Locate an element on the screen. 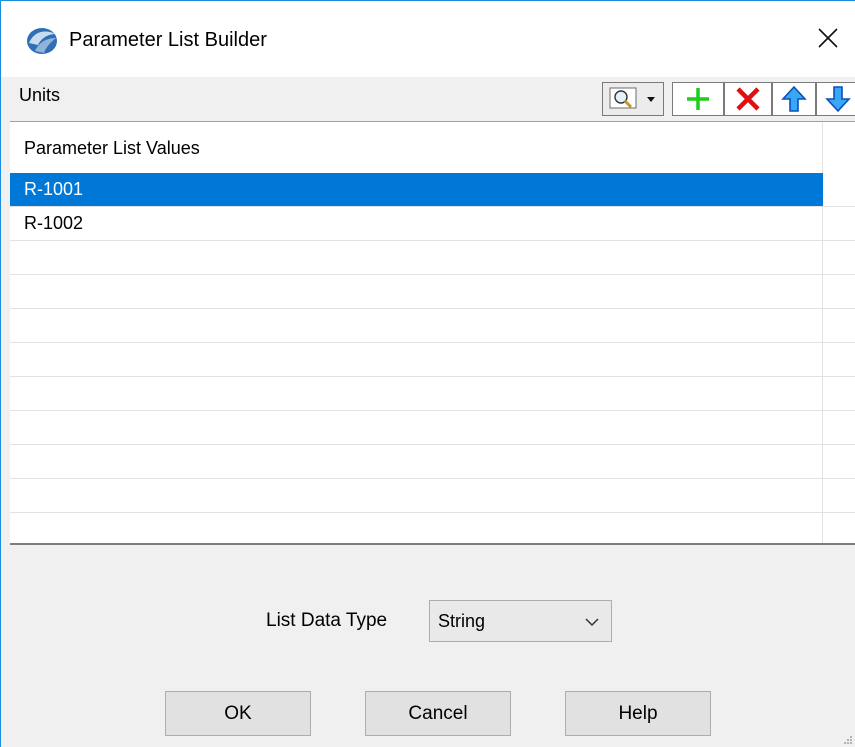 Image resolution: width=855 pixels, height=747 pixels. help-button: Help is located at coordinates (638, 713).